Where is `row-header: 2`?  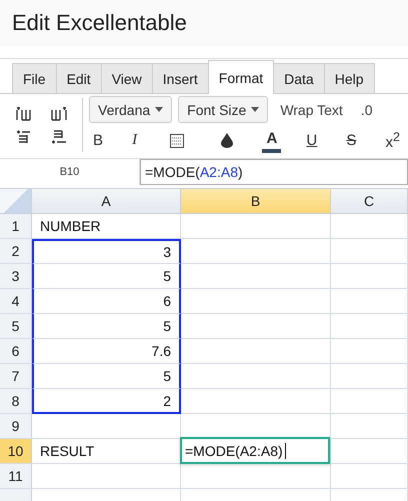
row-header: 2 is located at coordinates (16, 251).